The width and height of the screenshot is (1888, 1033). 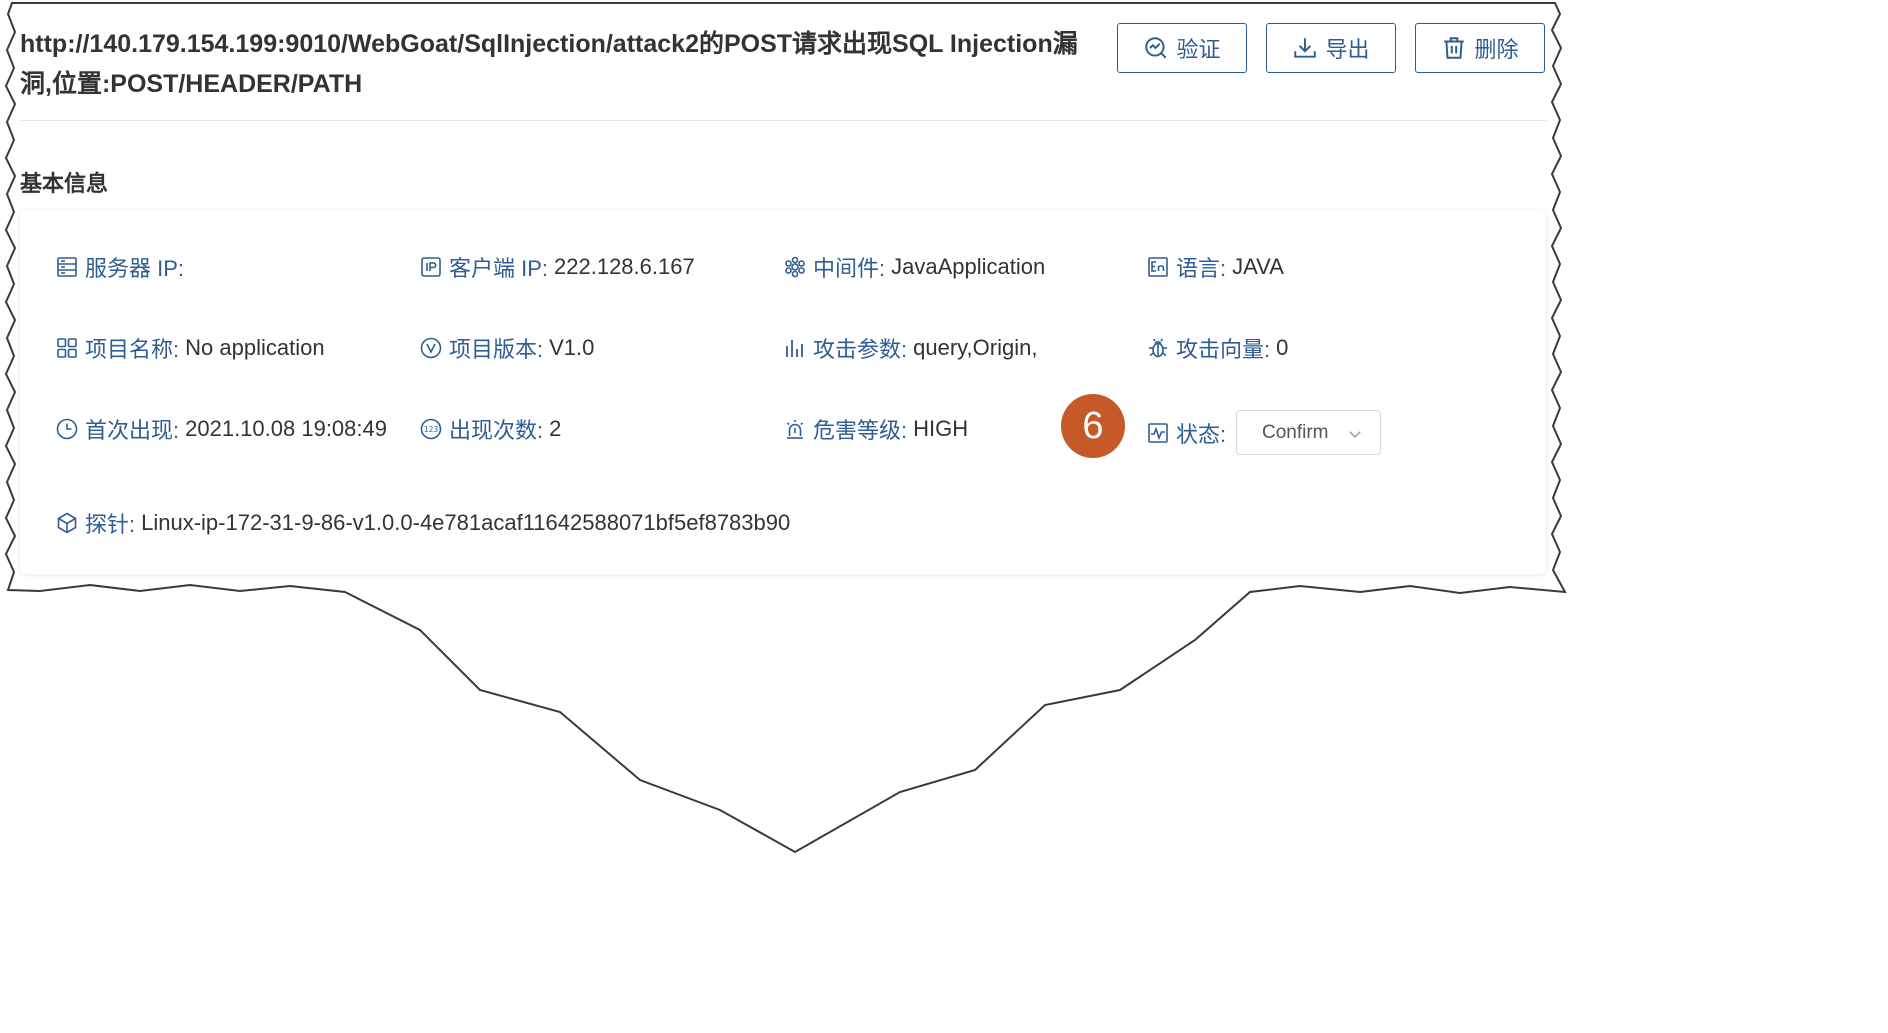 What do you see at coordinates (64, 183) in the screenshot?
I see `section-title: 基本信息` at bounding box center [64, 183].